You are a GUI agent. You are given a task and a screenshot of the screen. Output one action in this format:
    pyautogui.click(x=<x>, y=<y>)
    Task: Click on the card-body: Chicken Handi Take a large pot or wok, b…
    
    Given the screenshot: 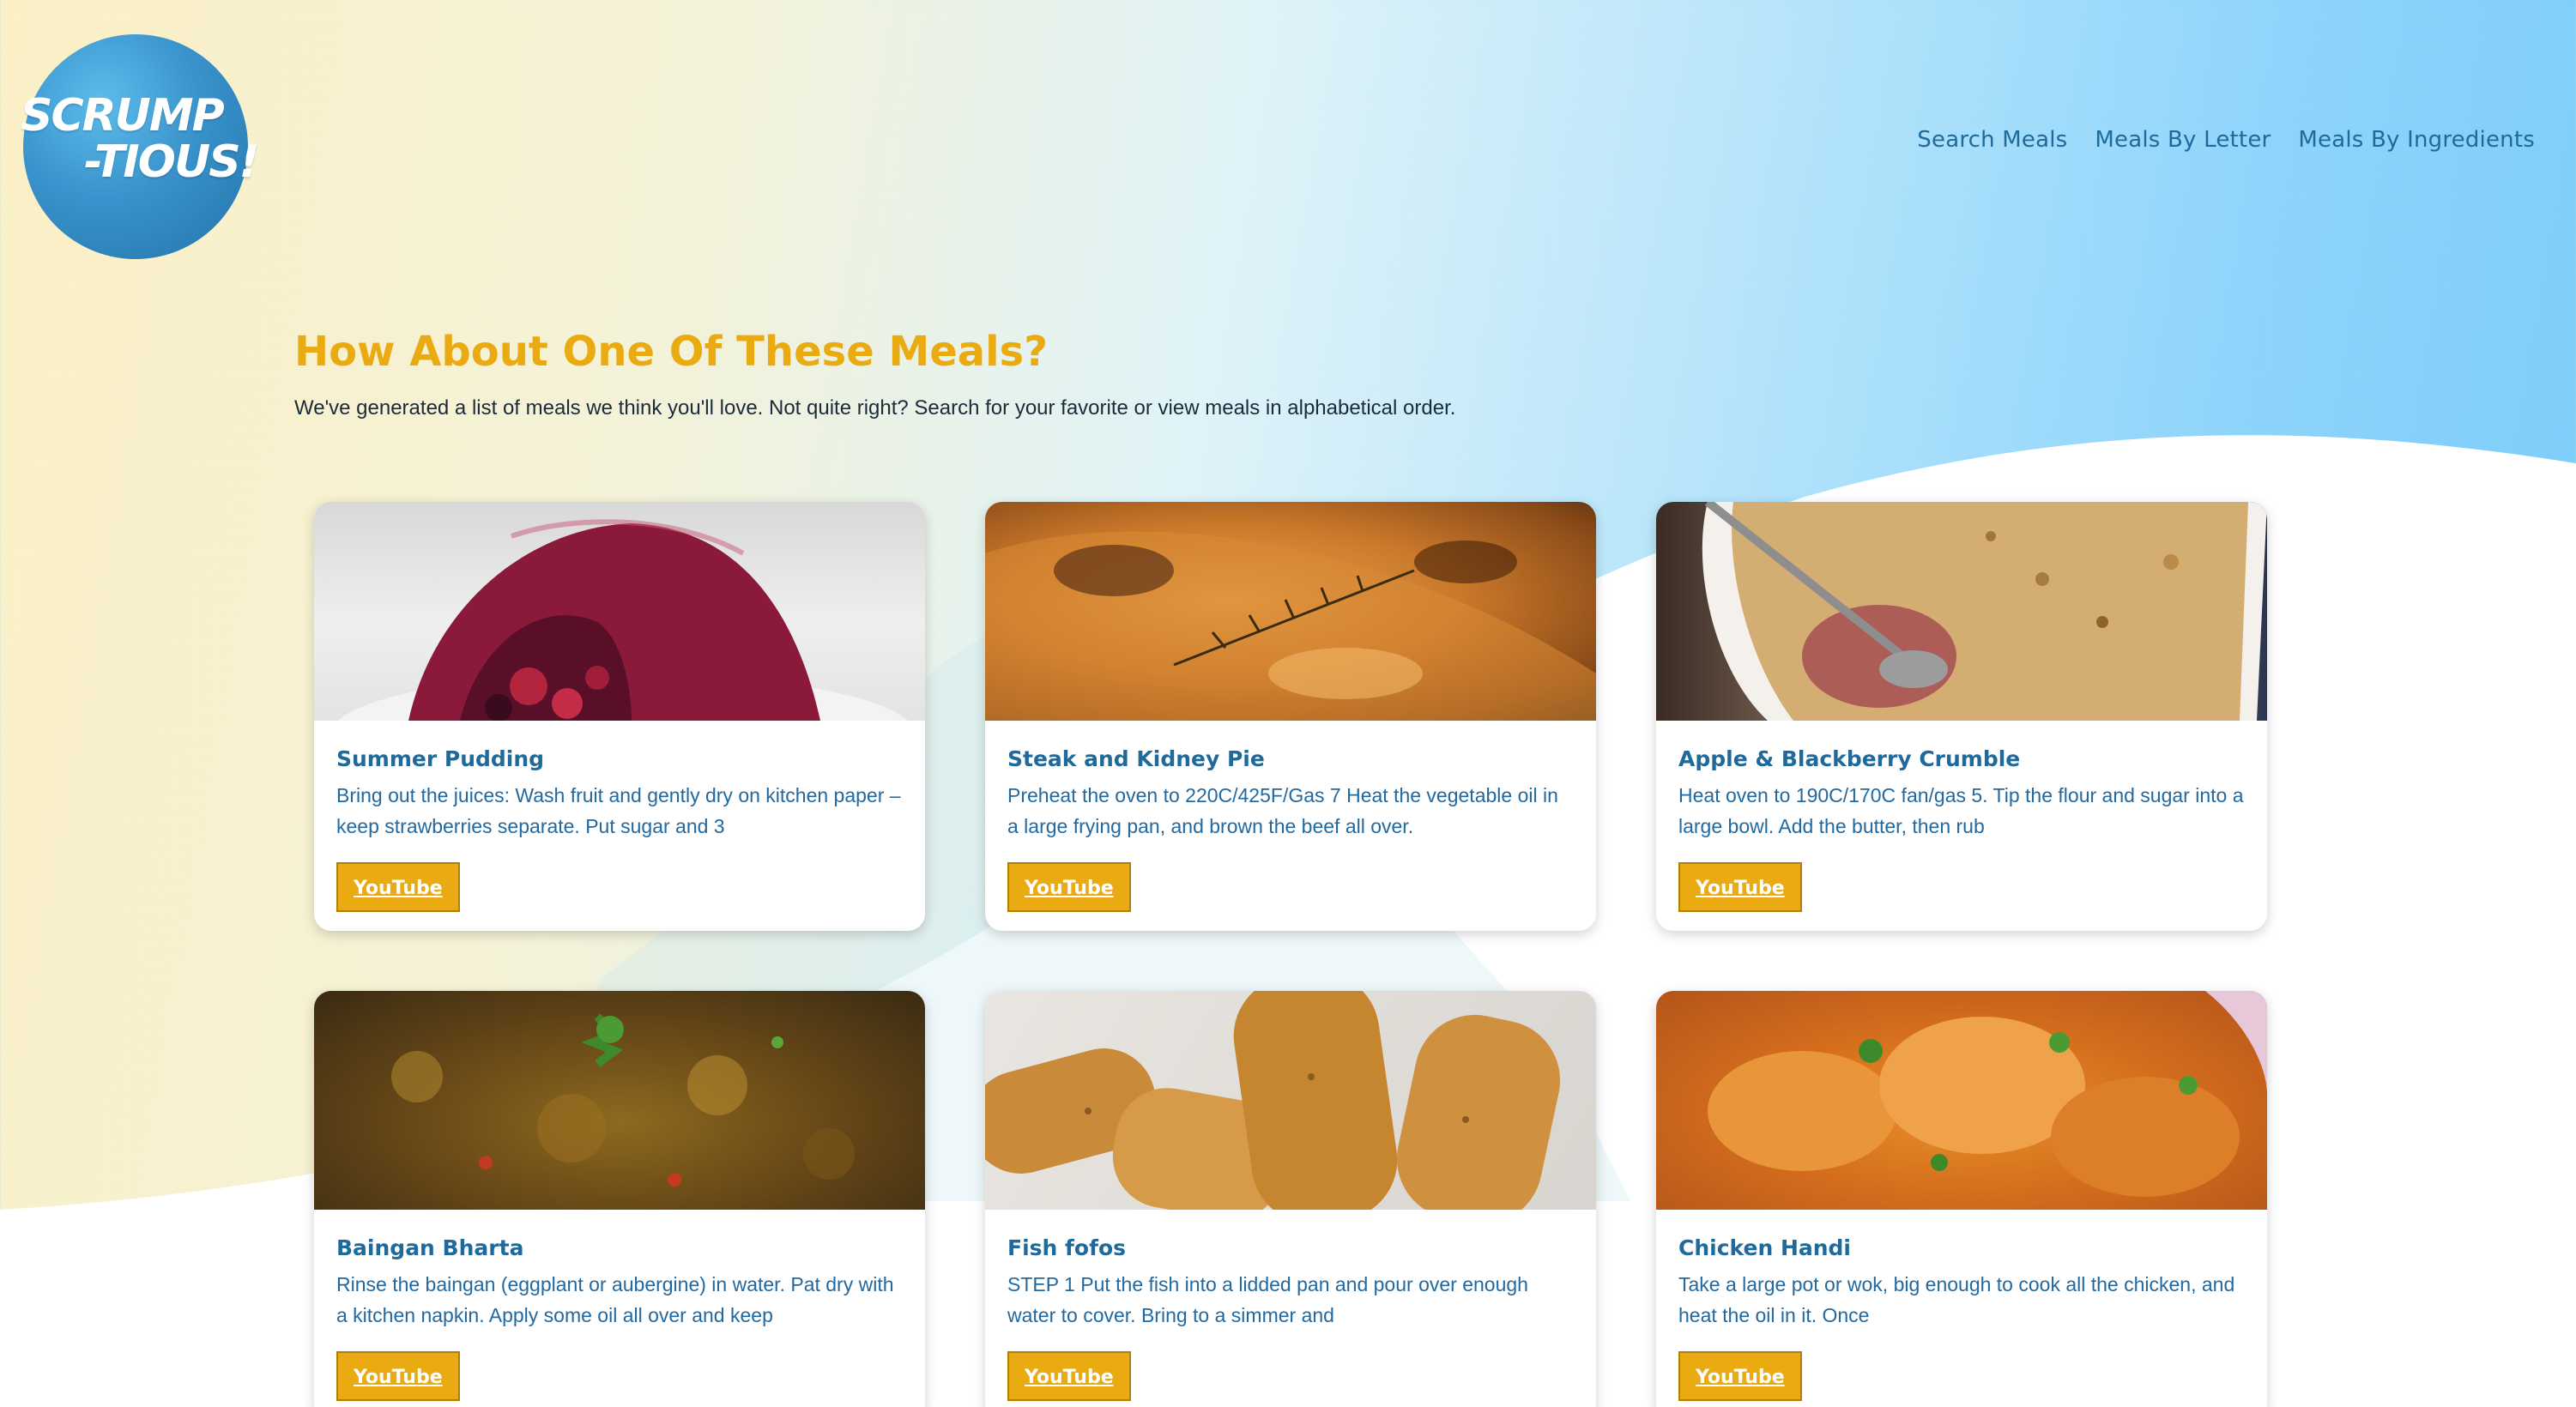 What is the action you would take?
    pyautogui.click(x=1961, y=1305)
    